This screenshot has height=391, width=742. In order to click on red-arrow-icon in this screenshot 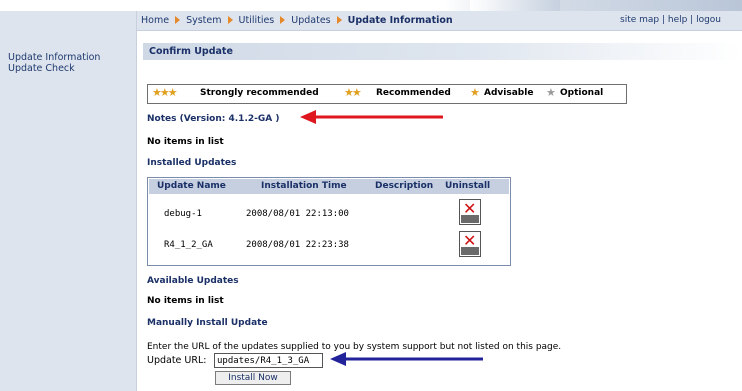, I will do `click(371, 117)`.